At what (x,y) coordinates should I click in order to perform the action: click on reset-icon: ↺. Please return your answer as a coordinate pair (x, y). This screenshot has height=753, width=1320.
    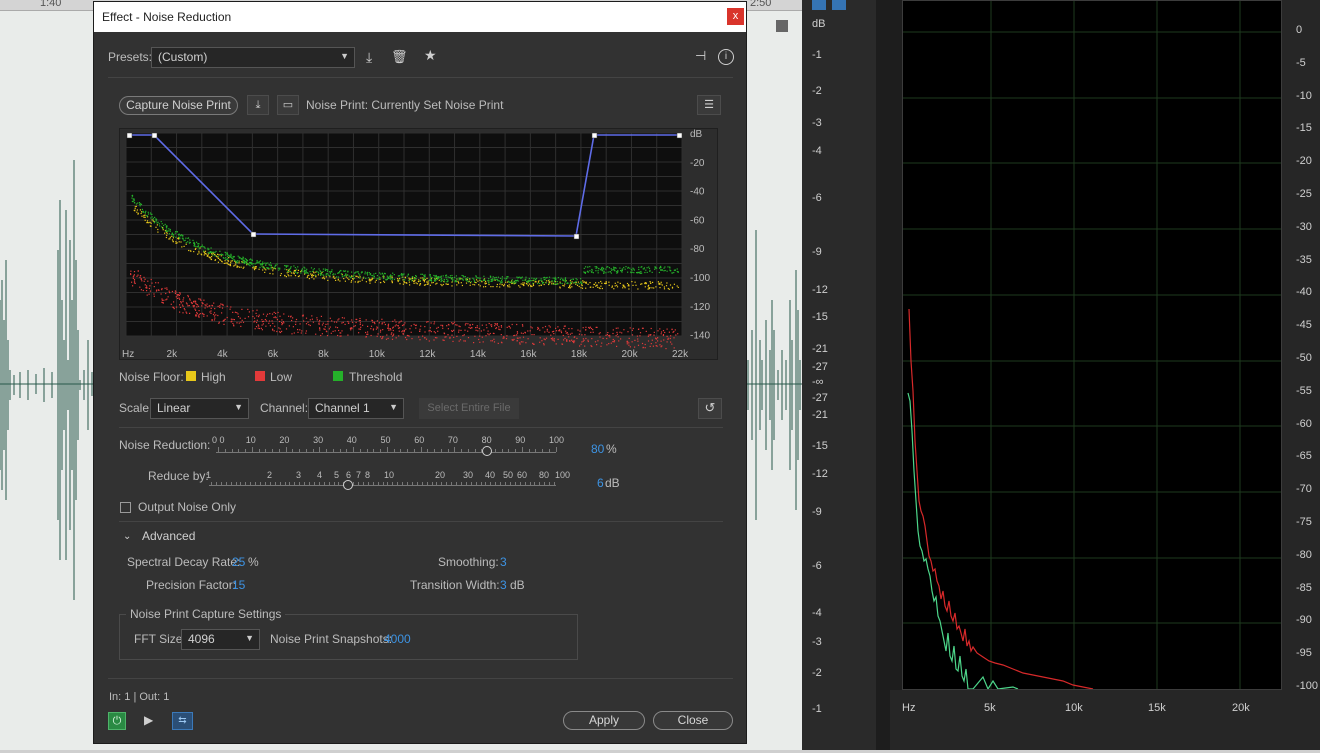
    Looking at the image, I should click on (710, 408).